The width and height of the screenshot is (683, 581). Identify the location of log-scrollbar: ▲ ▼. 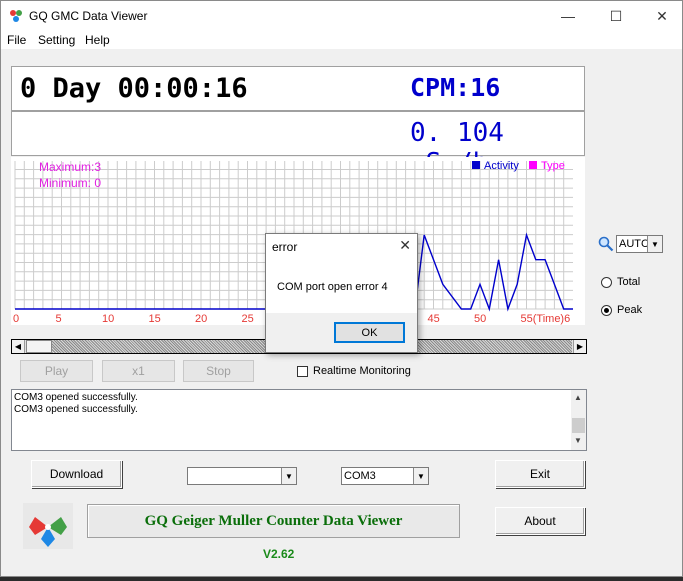
(578, 420).